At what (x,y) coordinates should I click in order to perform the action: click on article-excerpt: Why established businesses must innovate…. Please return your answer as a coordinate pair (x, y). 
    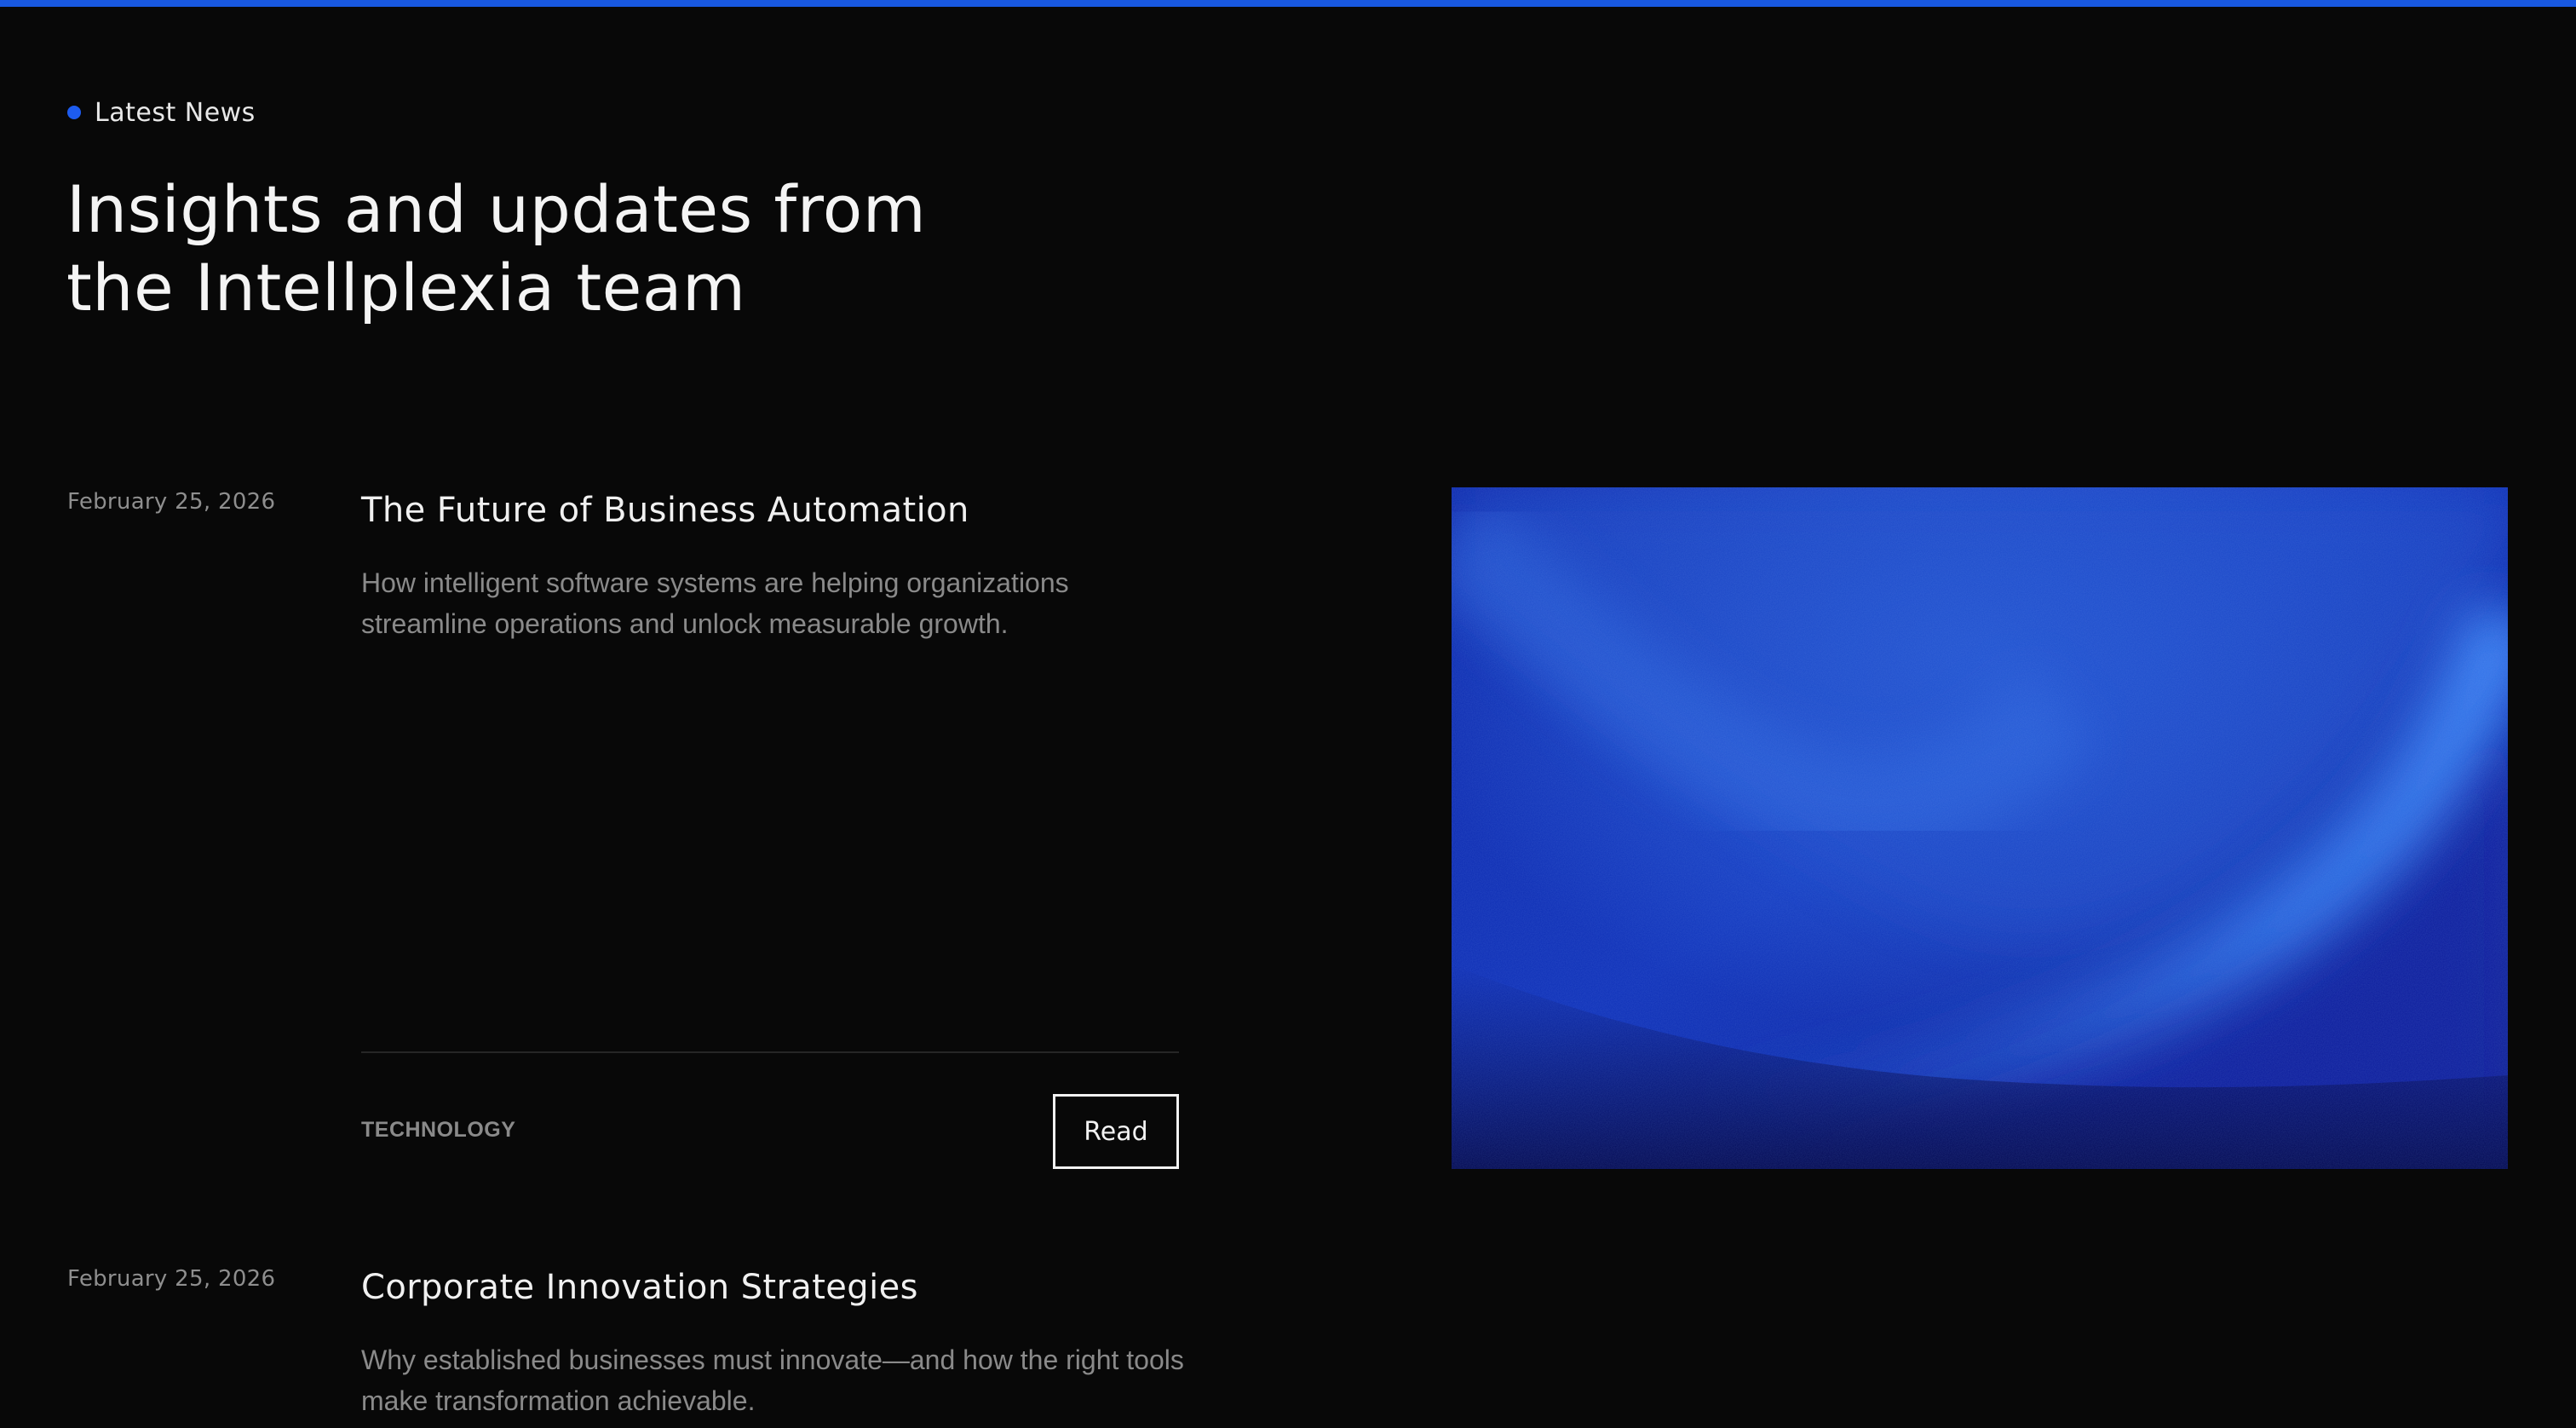
    Looking at the image, I should click on (773, 1381).